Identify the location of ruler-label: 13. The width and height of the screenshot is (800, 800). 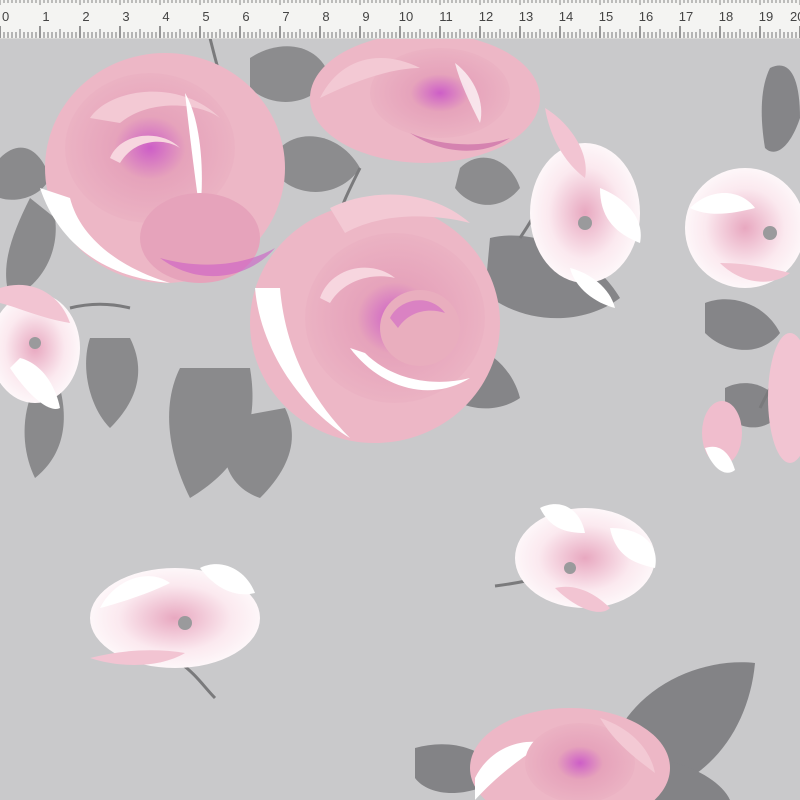
(526, 16).